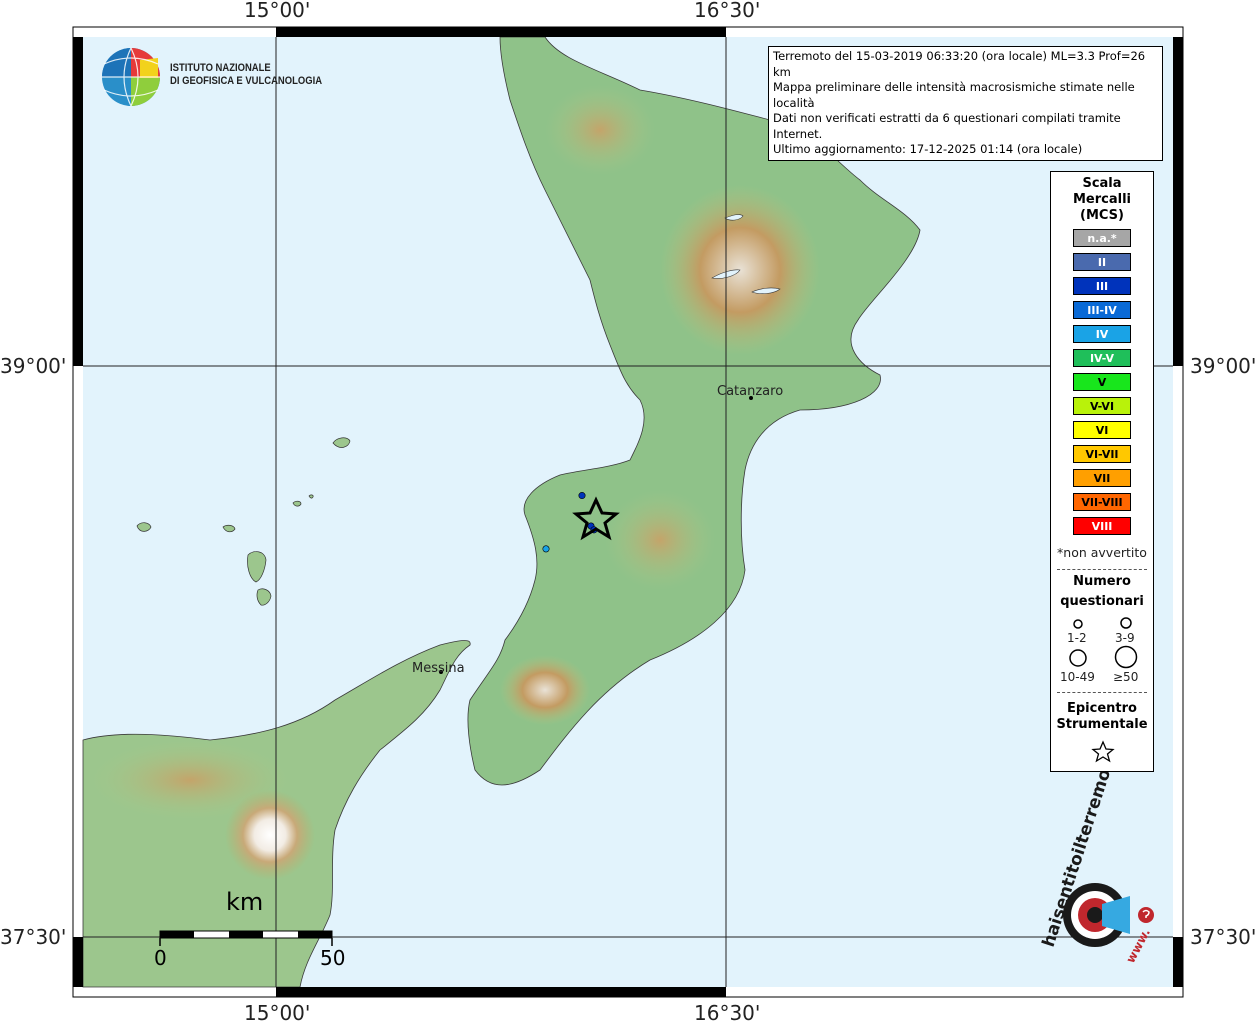 This screenshot has width=1255, height=1028. Describe the element at coordinates (160, 958) in the screenshot. I see `scale-bar-start: 0` at that location.